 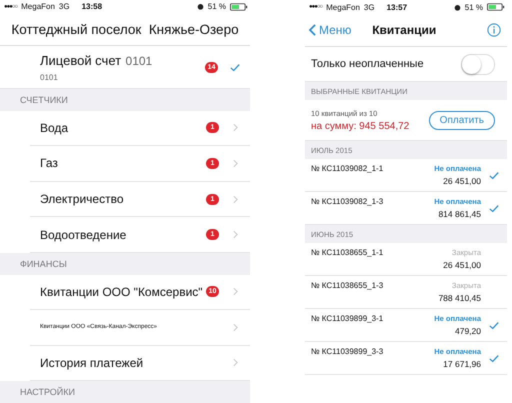 I want to click on account-label: Лицевой счет, so click(x=81, y=60).